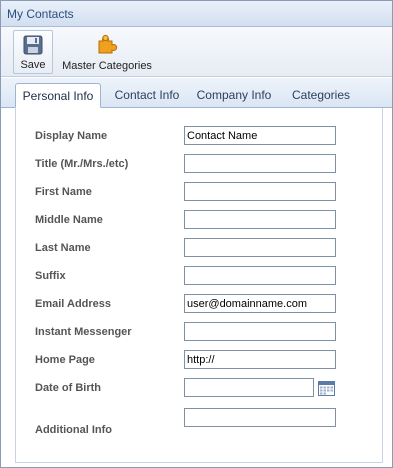 Image resolution: width=393 pixels, height=468 pixels. Describe the element at coordinates (63, 248) in the screenshot. I see `last-name-label: Last Name` at that location.